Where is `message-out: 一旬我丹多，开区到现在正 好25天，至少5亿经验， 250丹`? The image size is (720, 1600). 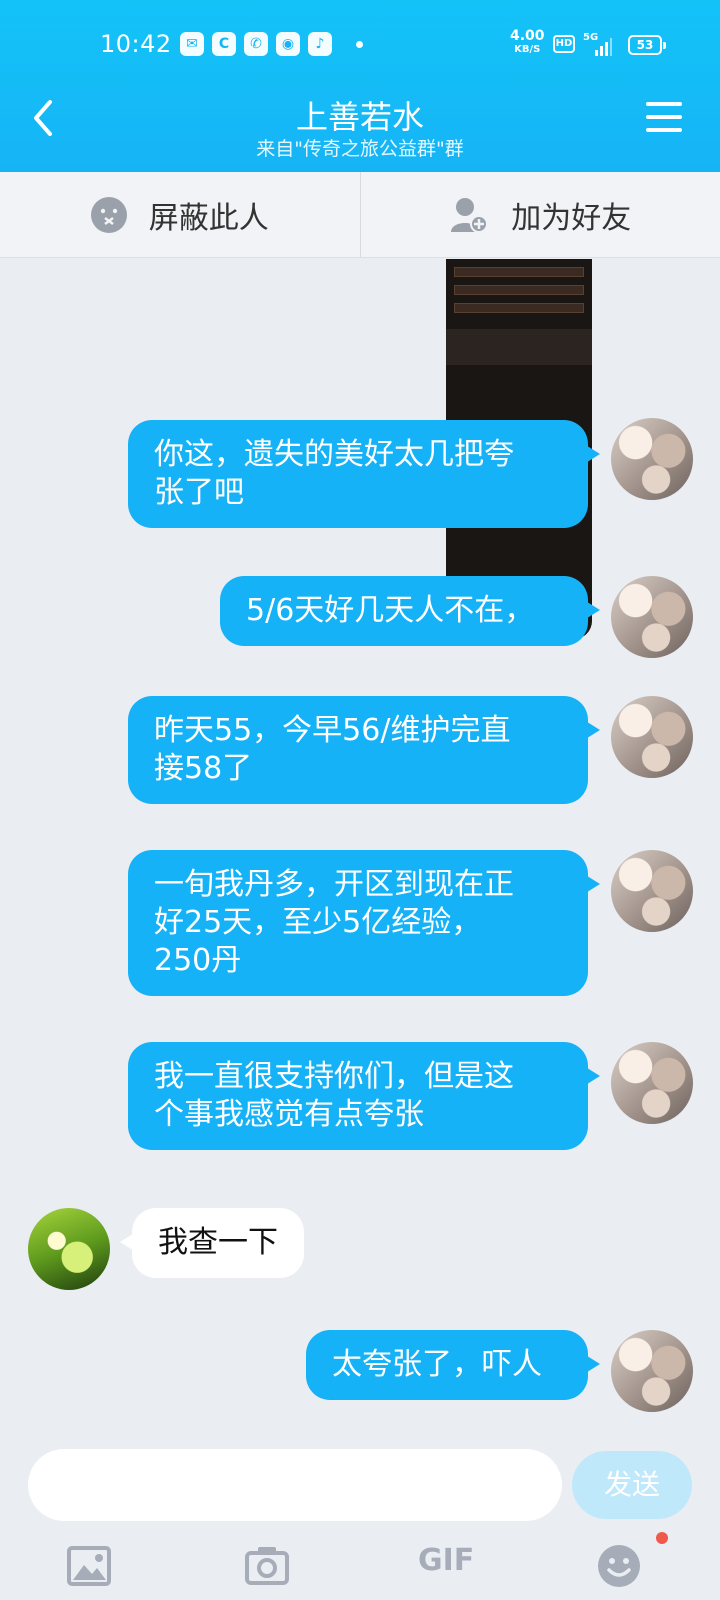 message-out: 一旬我丹多，开区到现在正 好25天，至少5亿经验， 250丹 is located at coordinates (364, 923).